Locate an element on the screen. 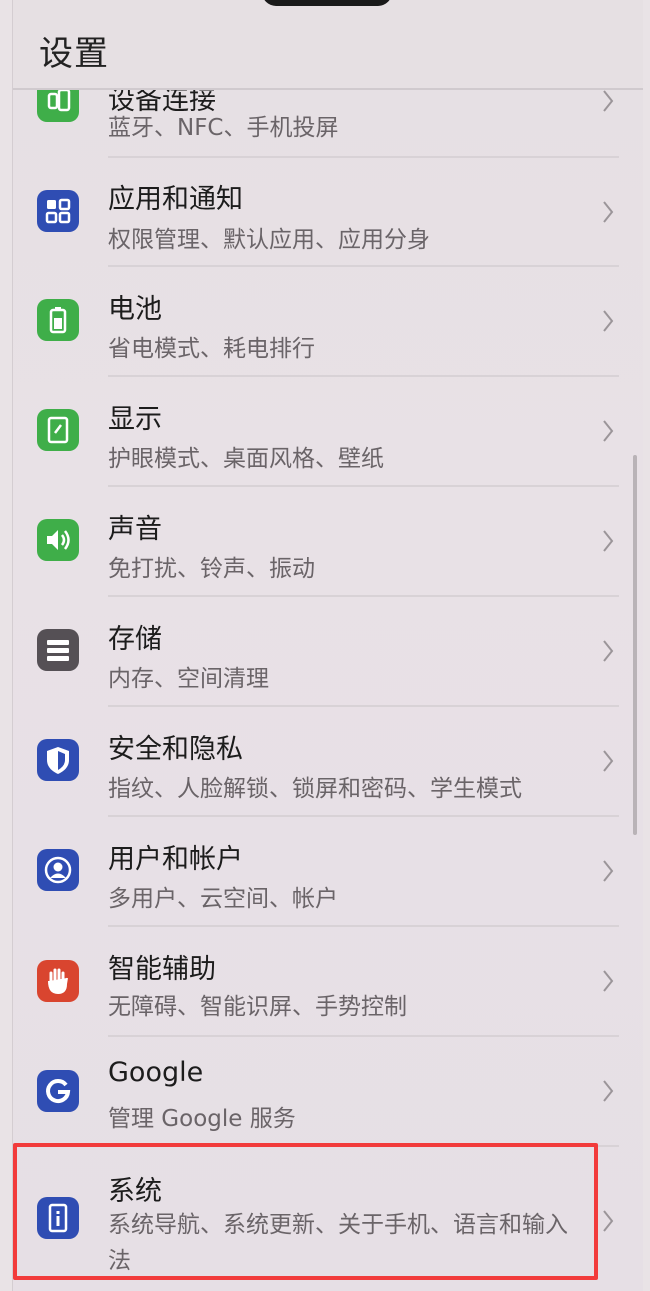 This screenshot has width=650, height=1291. google-icon is located at coordinates (58, 1091).